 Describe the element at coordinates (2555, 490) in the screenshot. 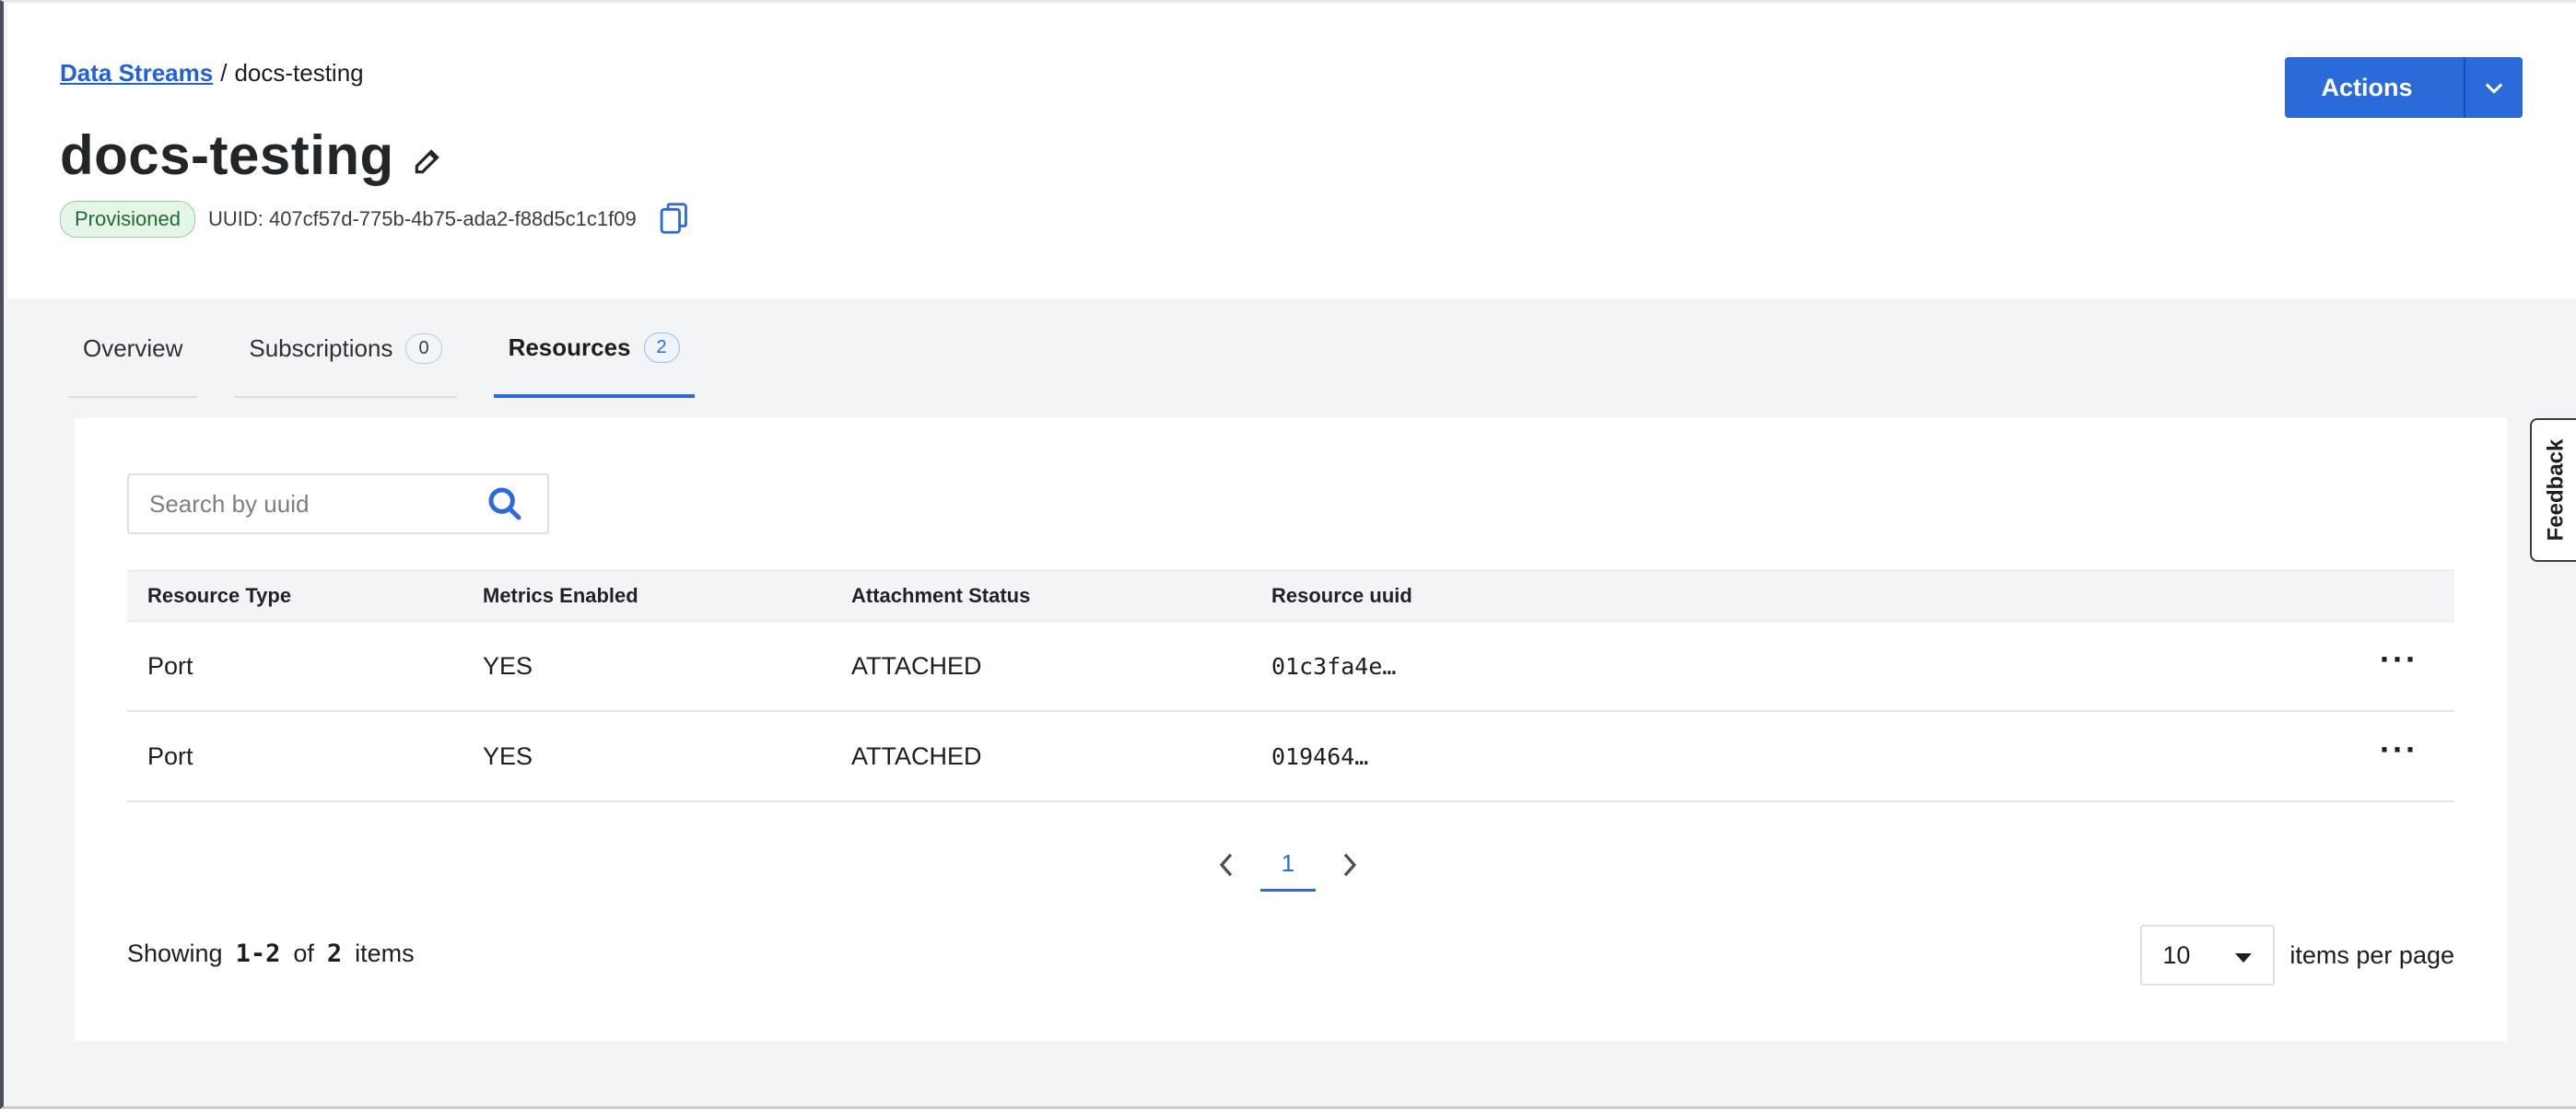

I see `feedback-label: Feedback` at that location.